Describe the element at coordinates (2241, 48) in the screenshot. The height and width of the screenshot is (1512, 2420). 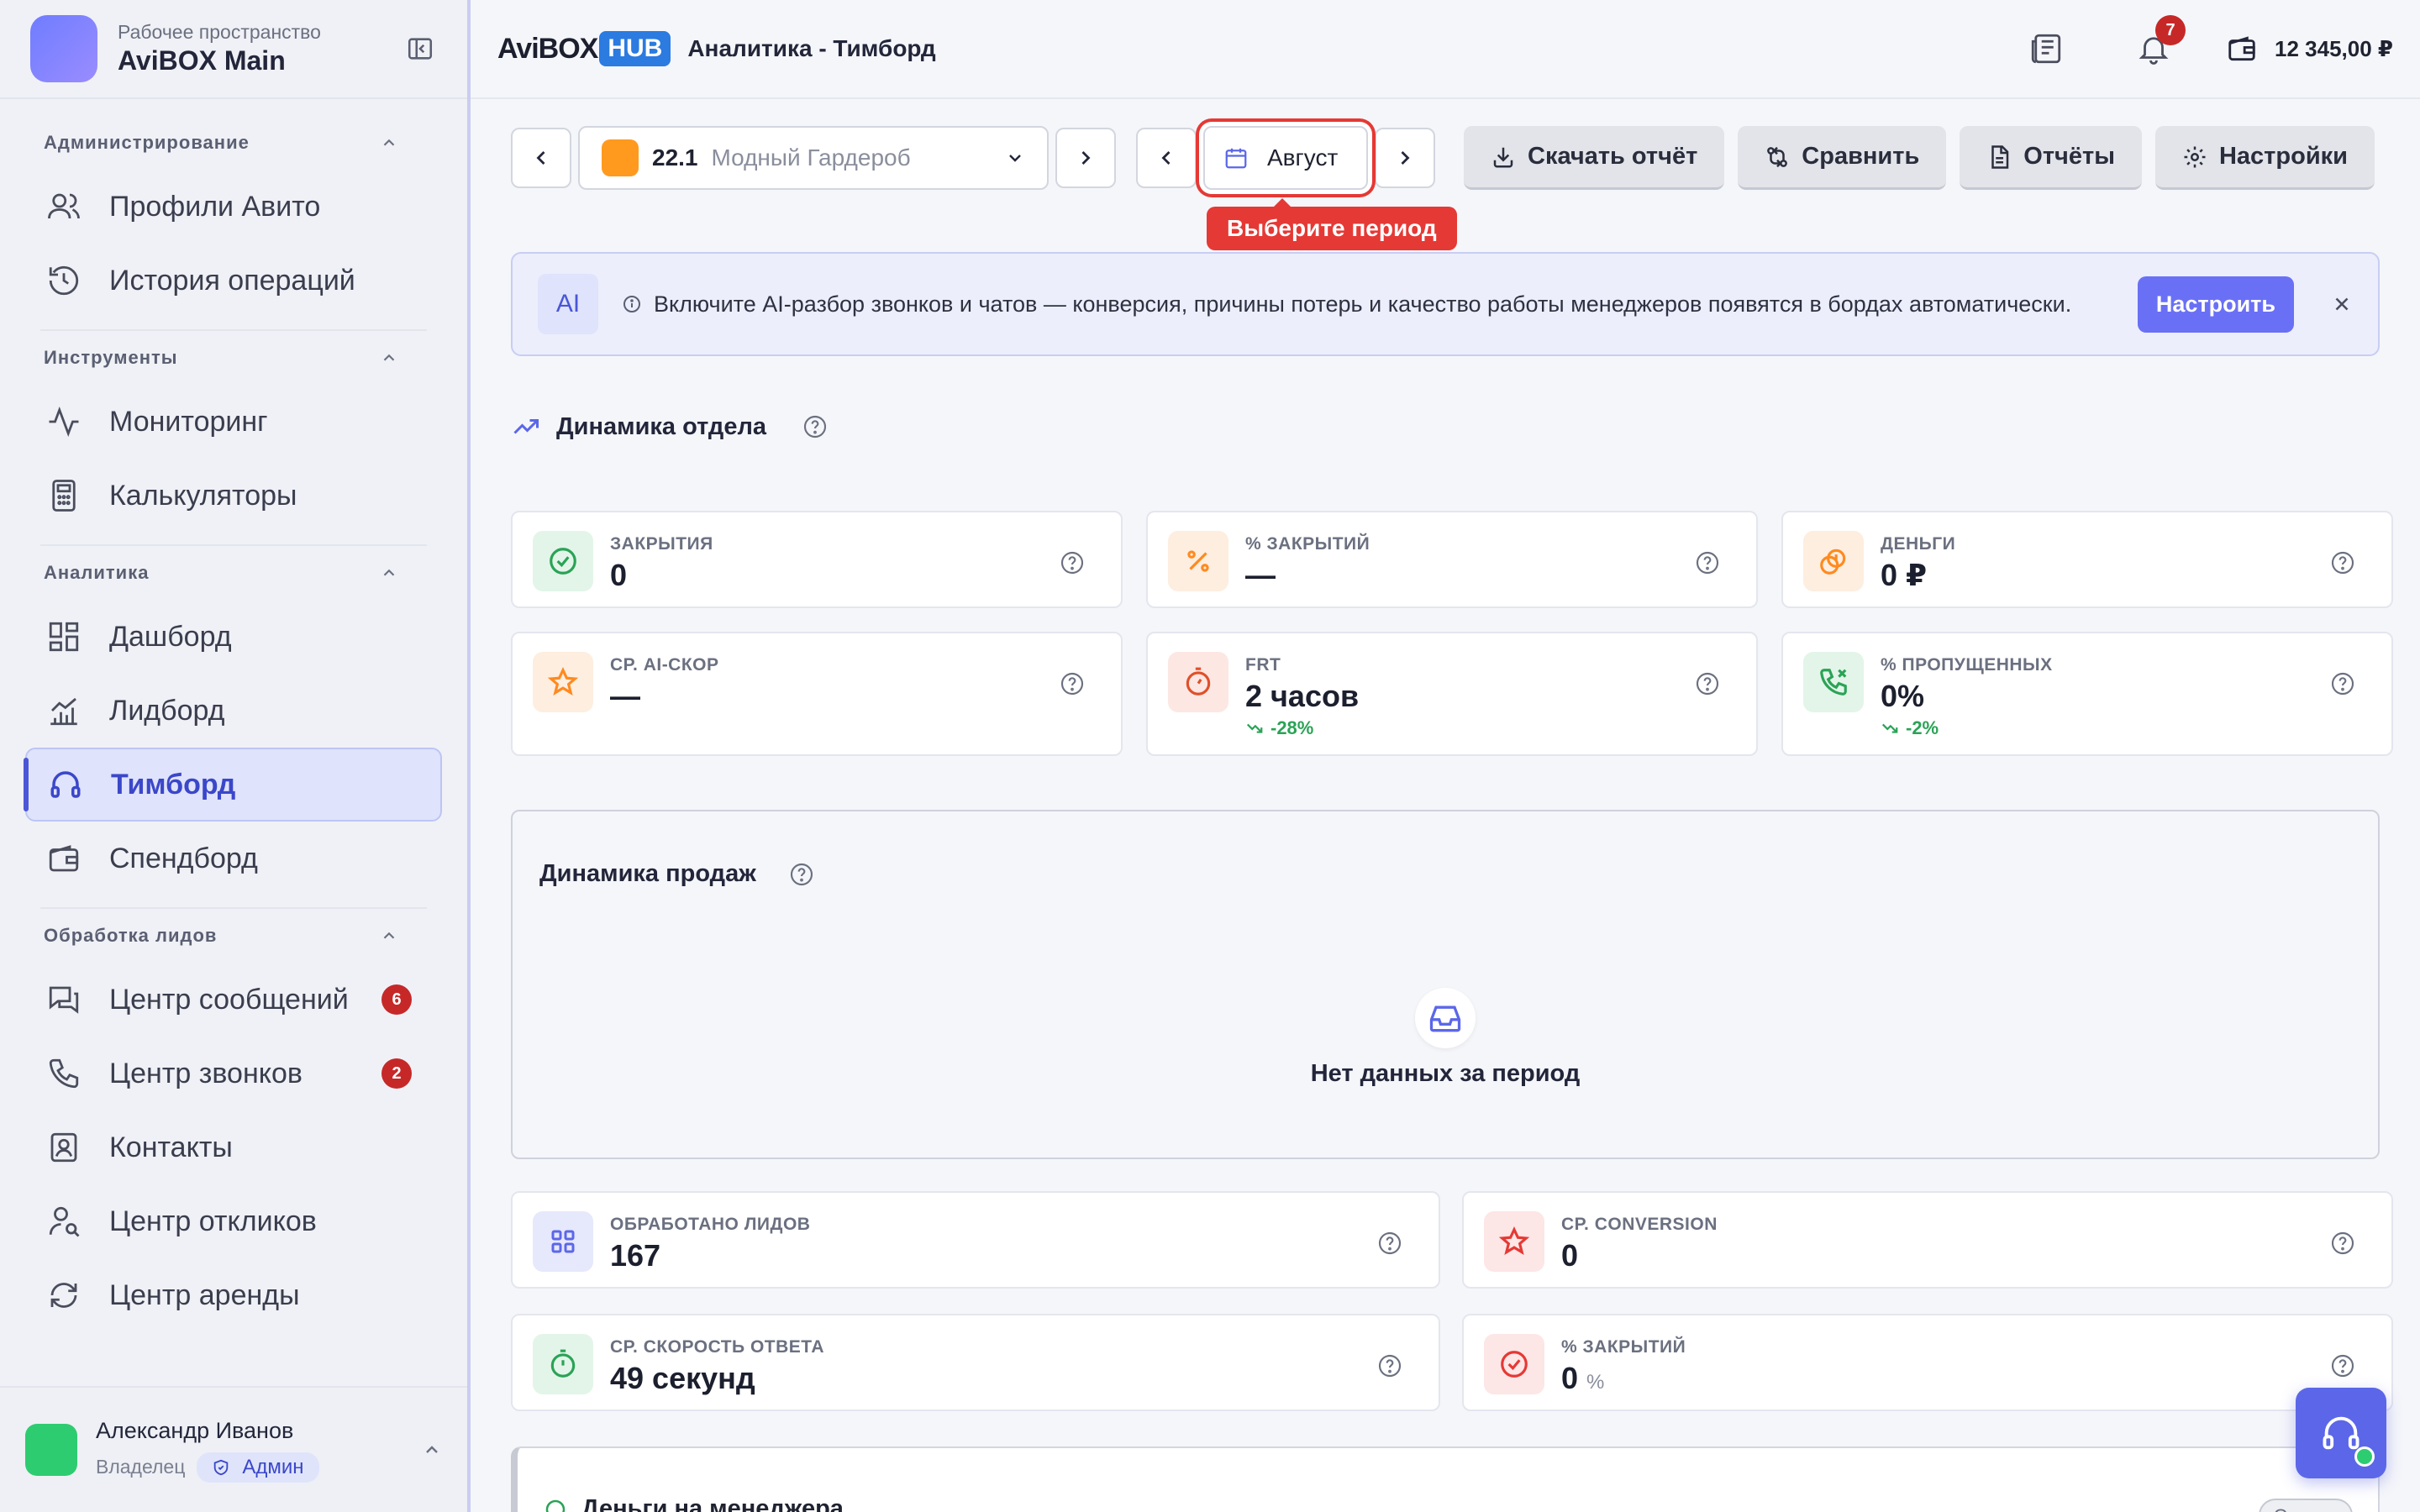
I see `wallet-icon` at that location.